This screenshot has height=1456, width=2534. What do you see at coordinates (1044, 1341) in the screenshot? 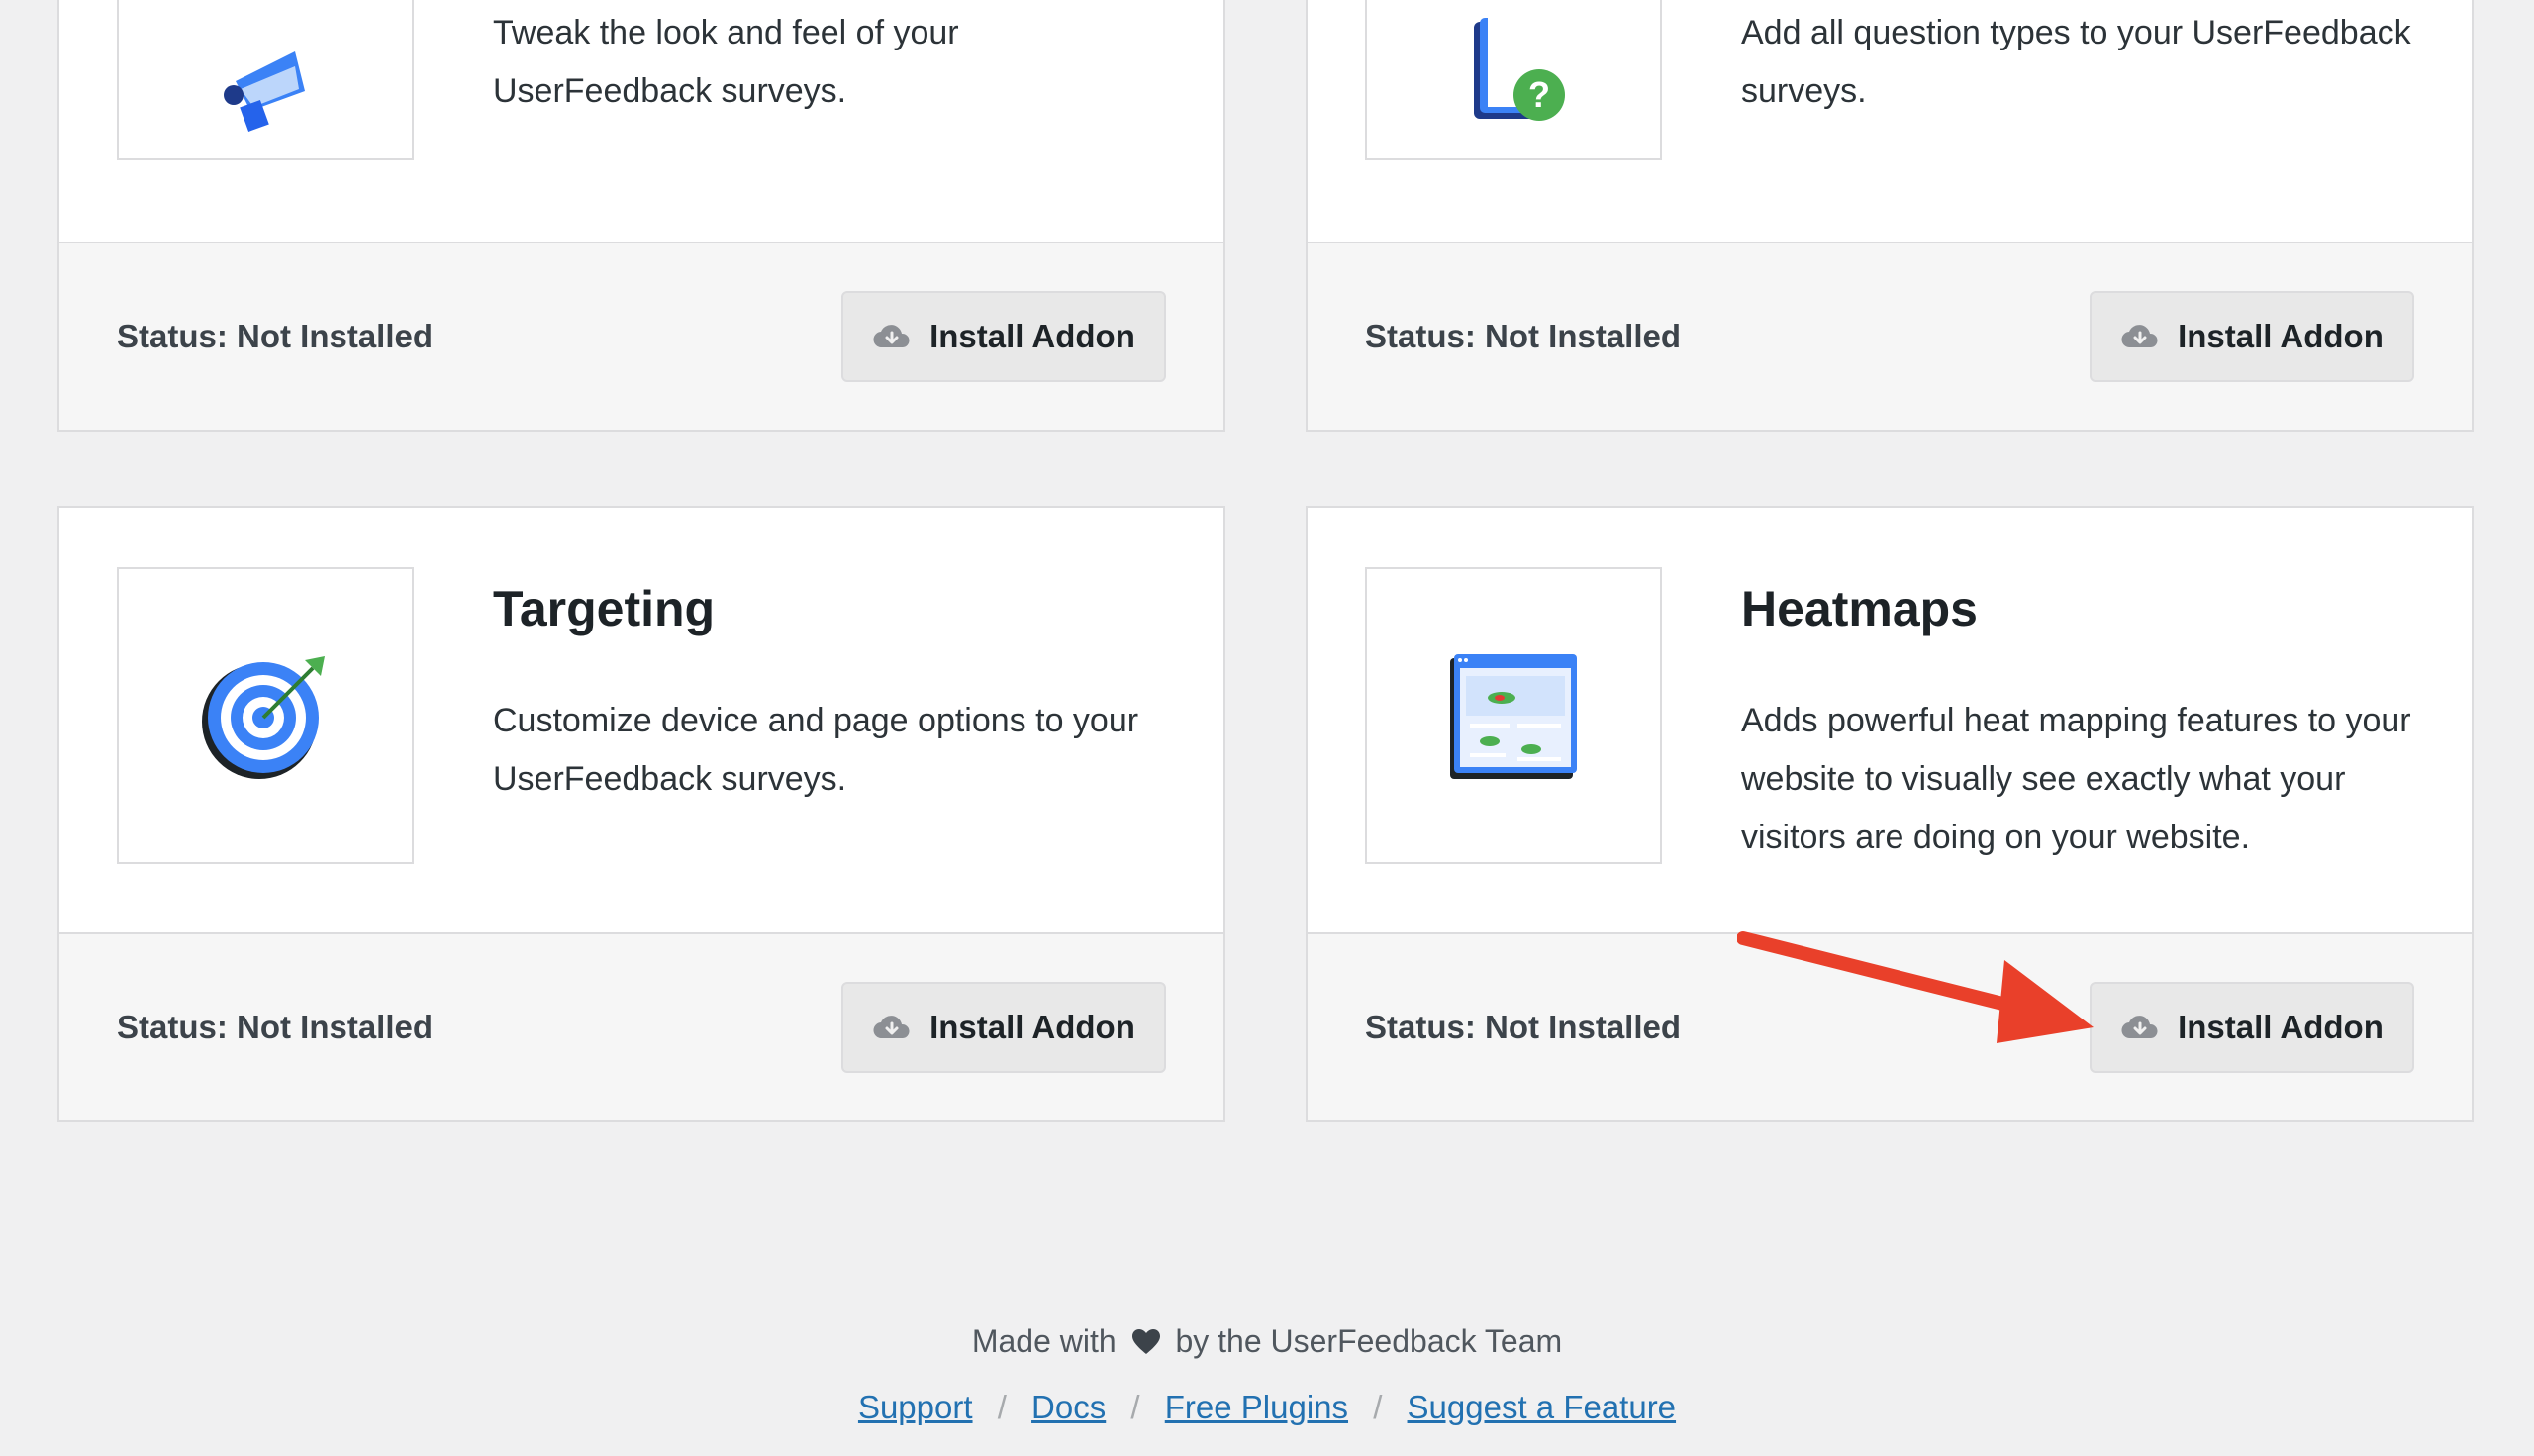
I see `footer-made-with: Made with` at bounding box center [1044, 1341].